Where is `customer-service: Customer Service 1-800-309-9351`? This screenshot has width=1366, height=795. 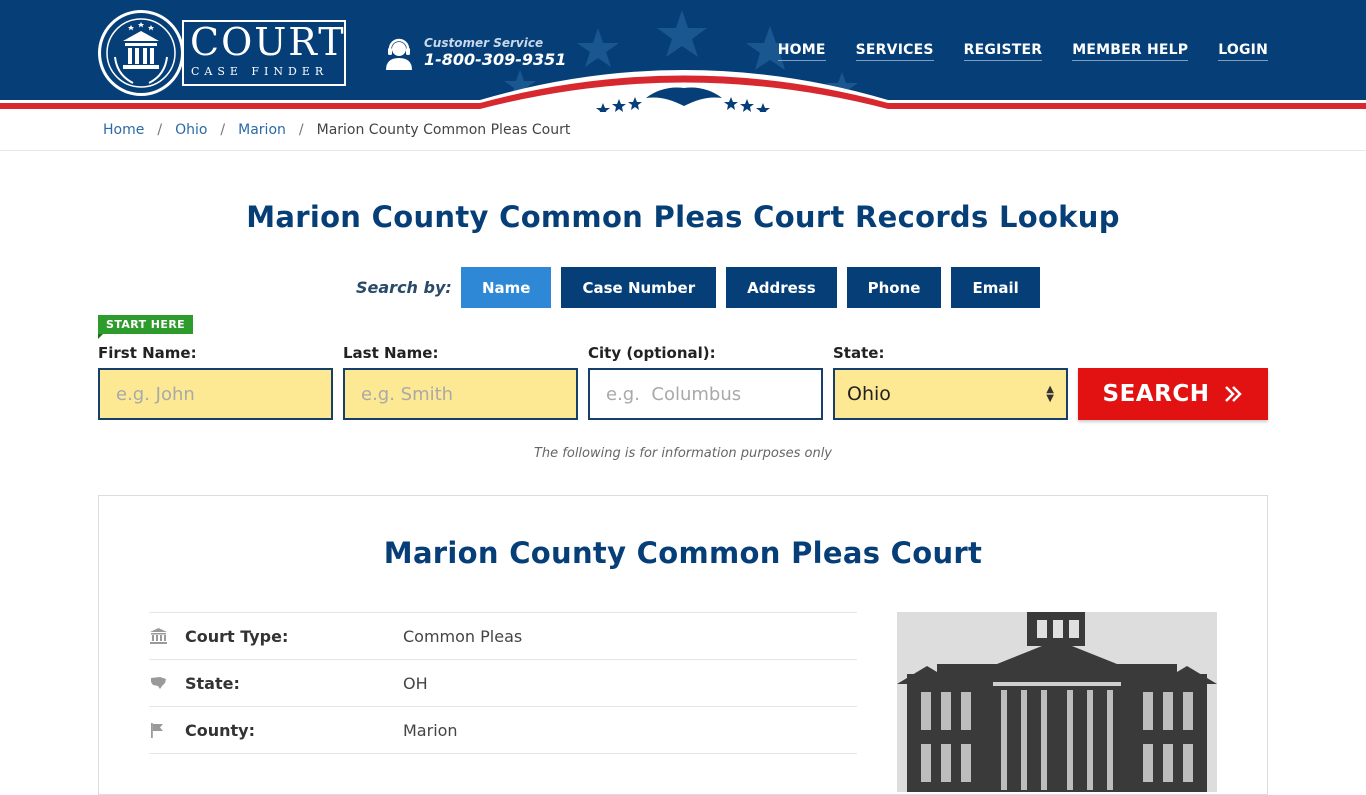 customer-service: Customer Service 1-800-309-9351 is located at coordinates (475, 56).